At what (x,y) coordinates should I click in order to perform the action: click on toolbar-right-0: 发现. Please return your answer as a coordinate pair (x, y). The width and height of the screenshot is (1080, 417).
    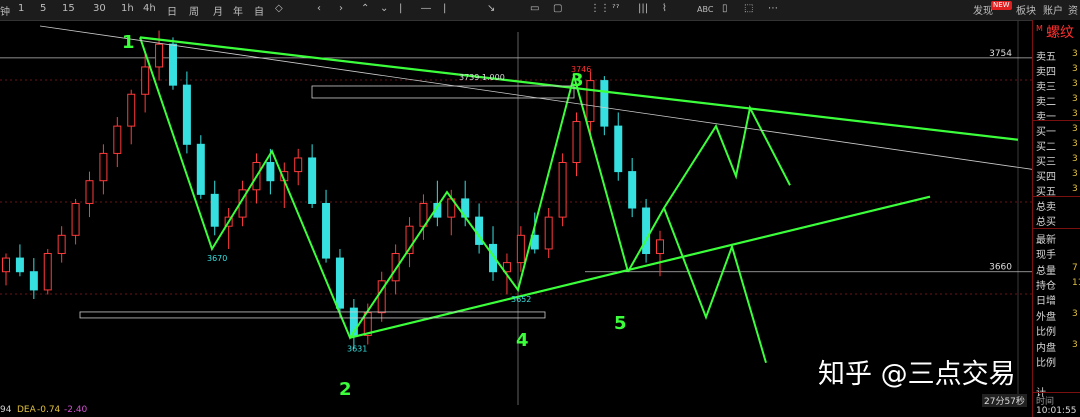
    Looking at the image, I should click on (983, 9).